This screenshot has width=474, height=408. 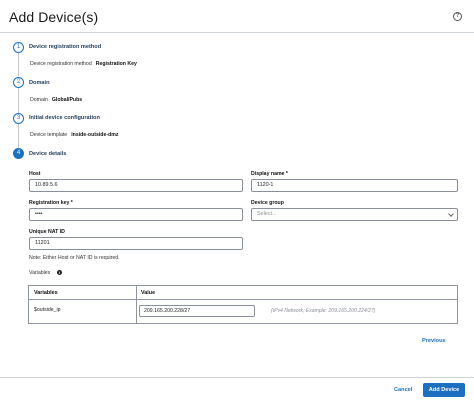 What do you see at coordinates (95, 135) in the screenshot?
I see `step-3-summary-value: inside-outside-dmz` at bounding box center [95, 135].